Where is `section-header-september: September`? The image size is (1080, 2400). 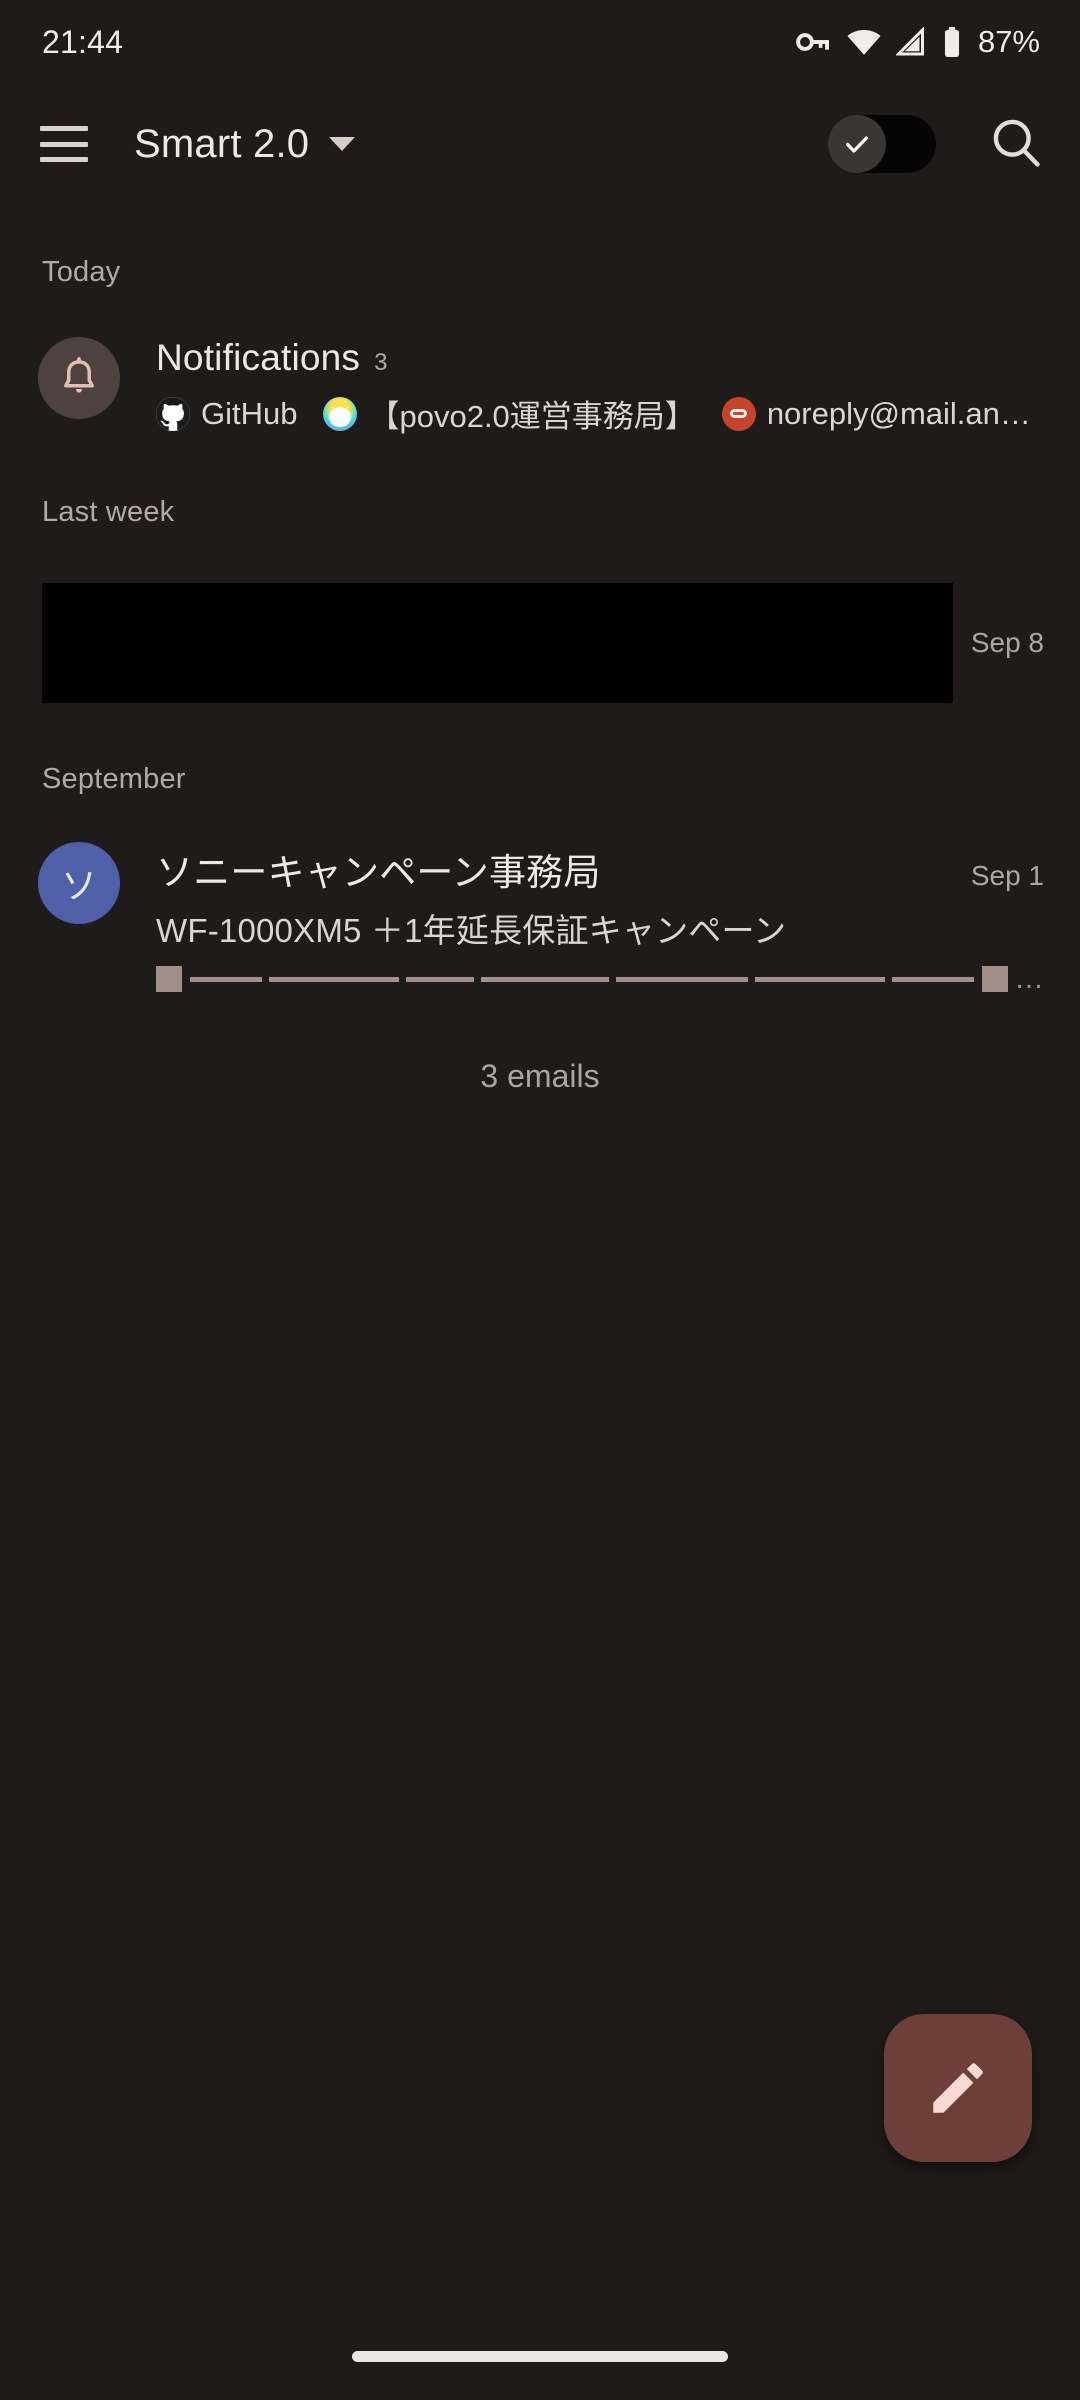
section-header-september: September is located at coordinates (114, 779).